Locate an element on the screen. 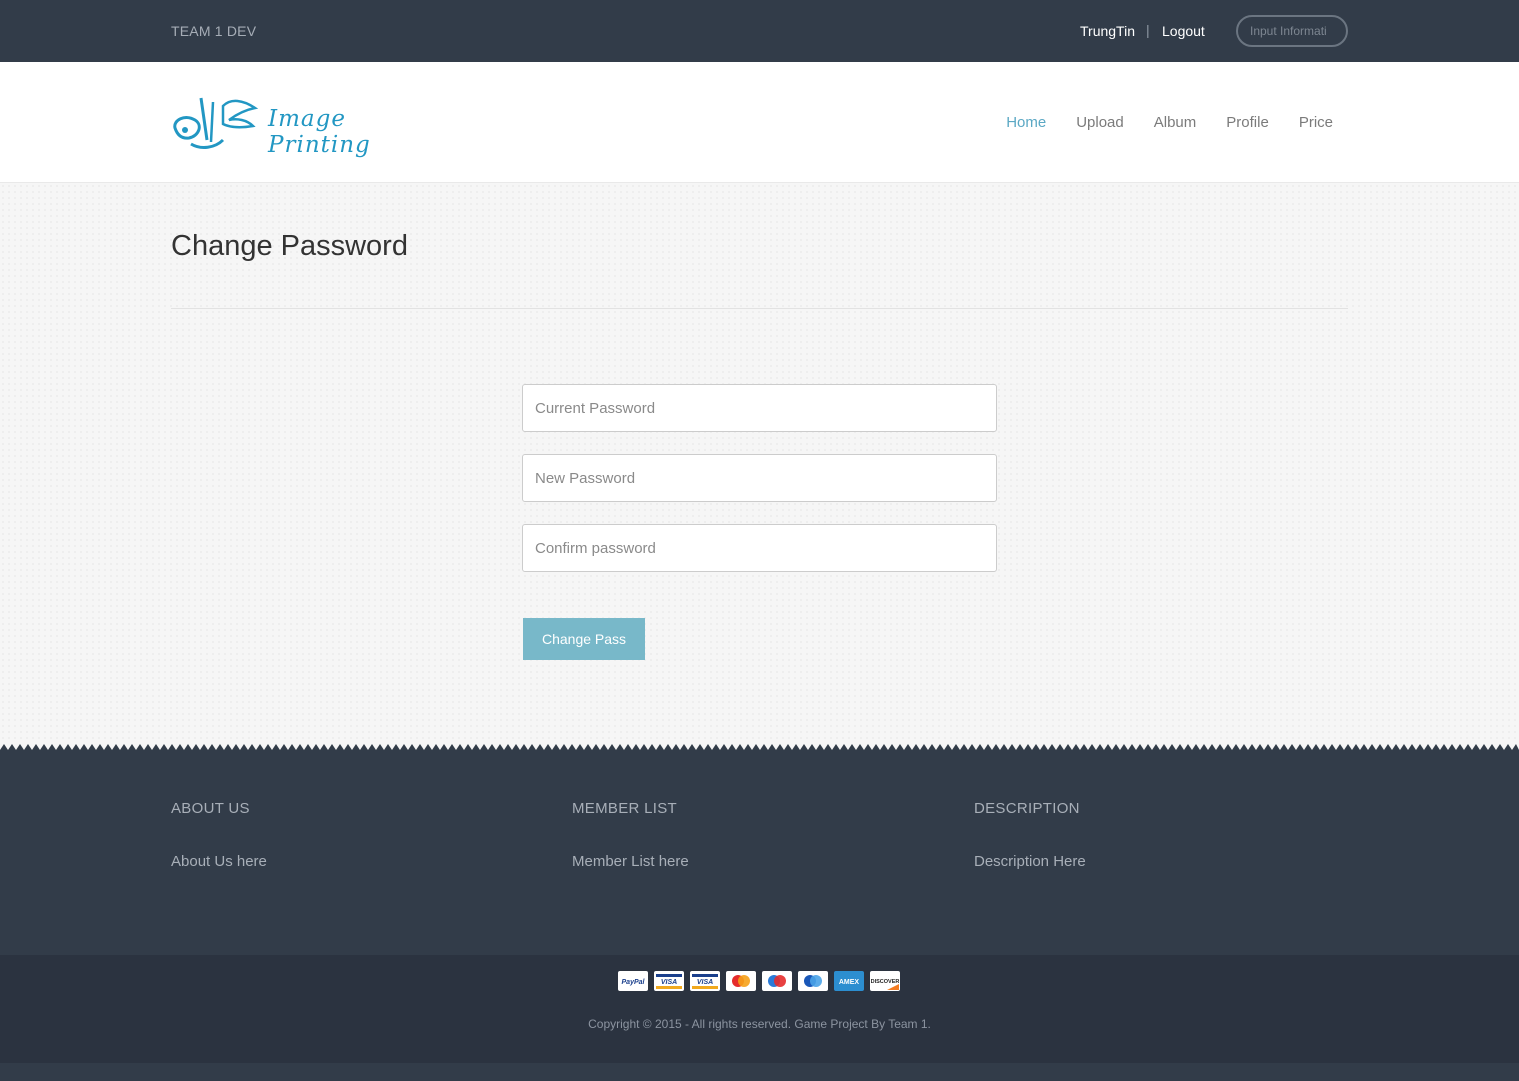  bottom-strip is located at coordinates (759, 1072).